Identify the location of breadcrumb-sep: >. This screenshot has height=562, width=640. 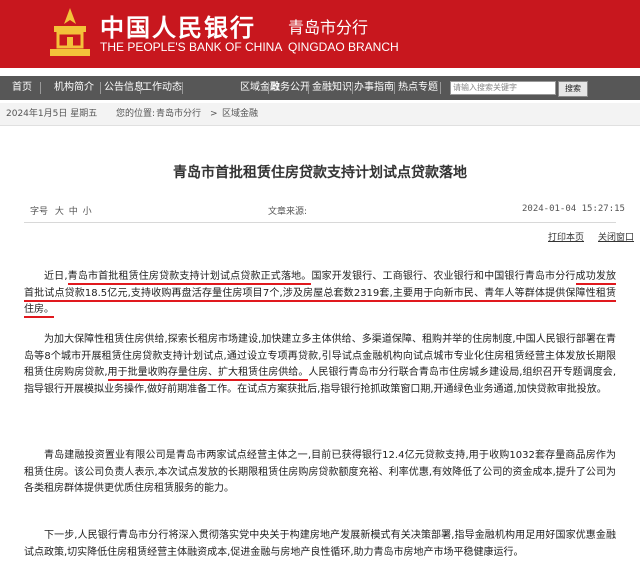
(214, 114).